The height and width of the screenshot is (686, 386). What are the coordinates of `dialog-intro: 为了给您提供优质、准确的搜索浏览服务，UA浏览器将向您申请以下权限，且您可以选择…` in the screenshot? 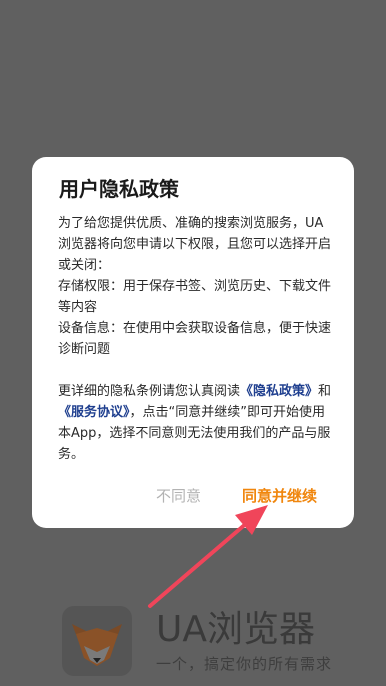 It's located at (195, 244).